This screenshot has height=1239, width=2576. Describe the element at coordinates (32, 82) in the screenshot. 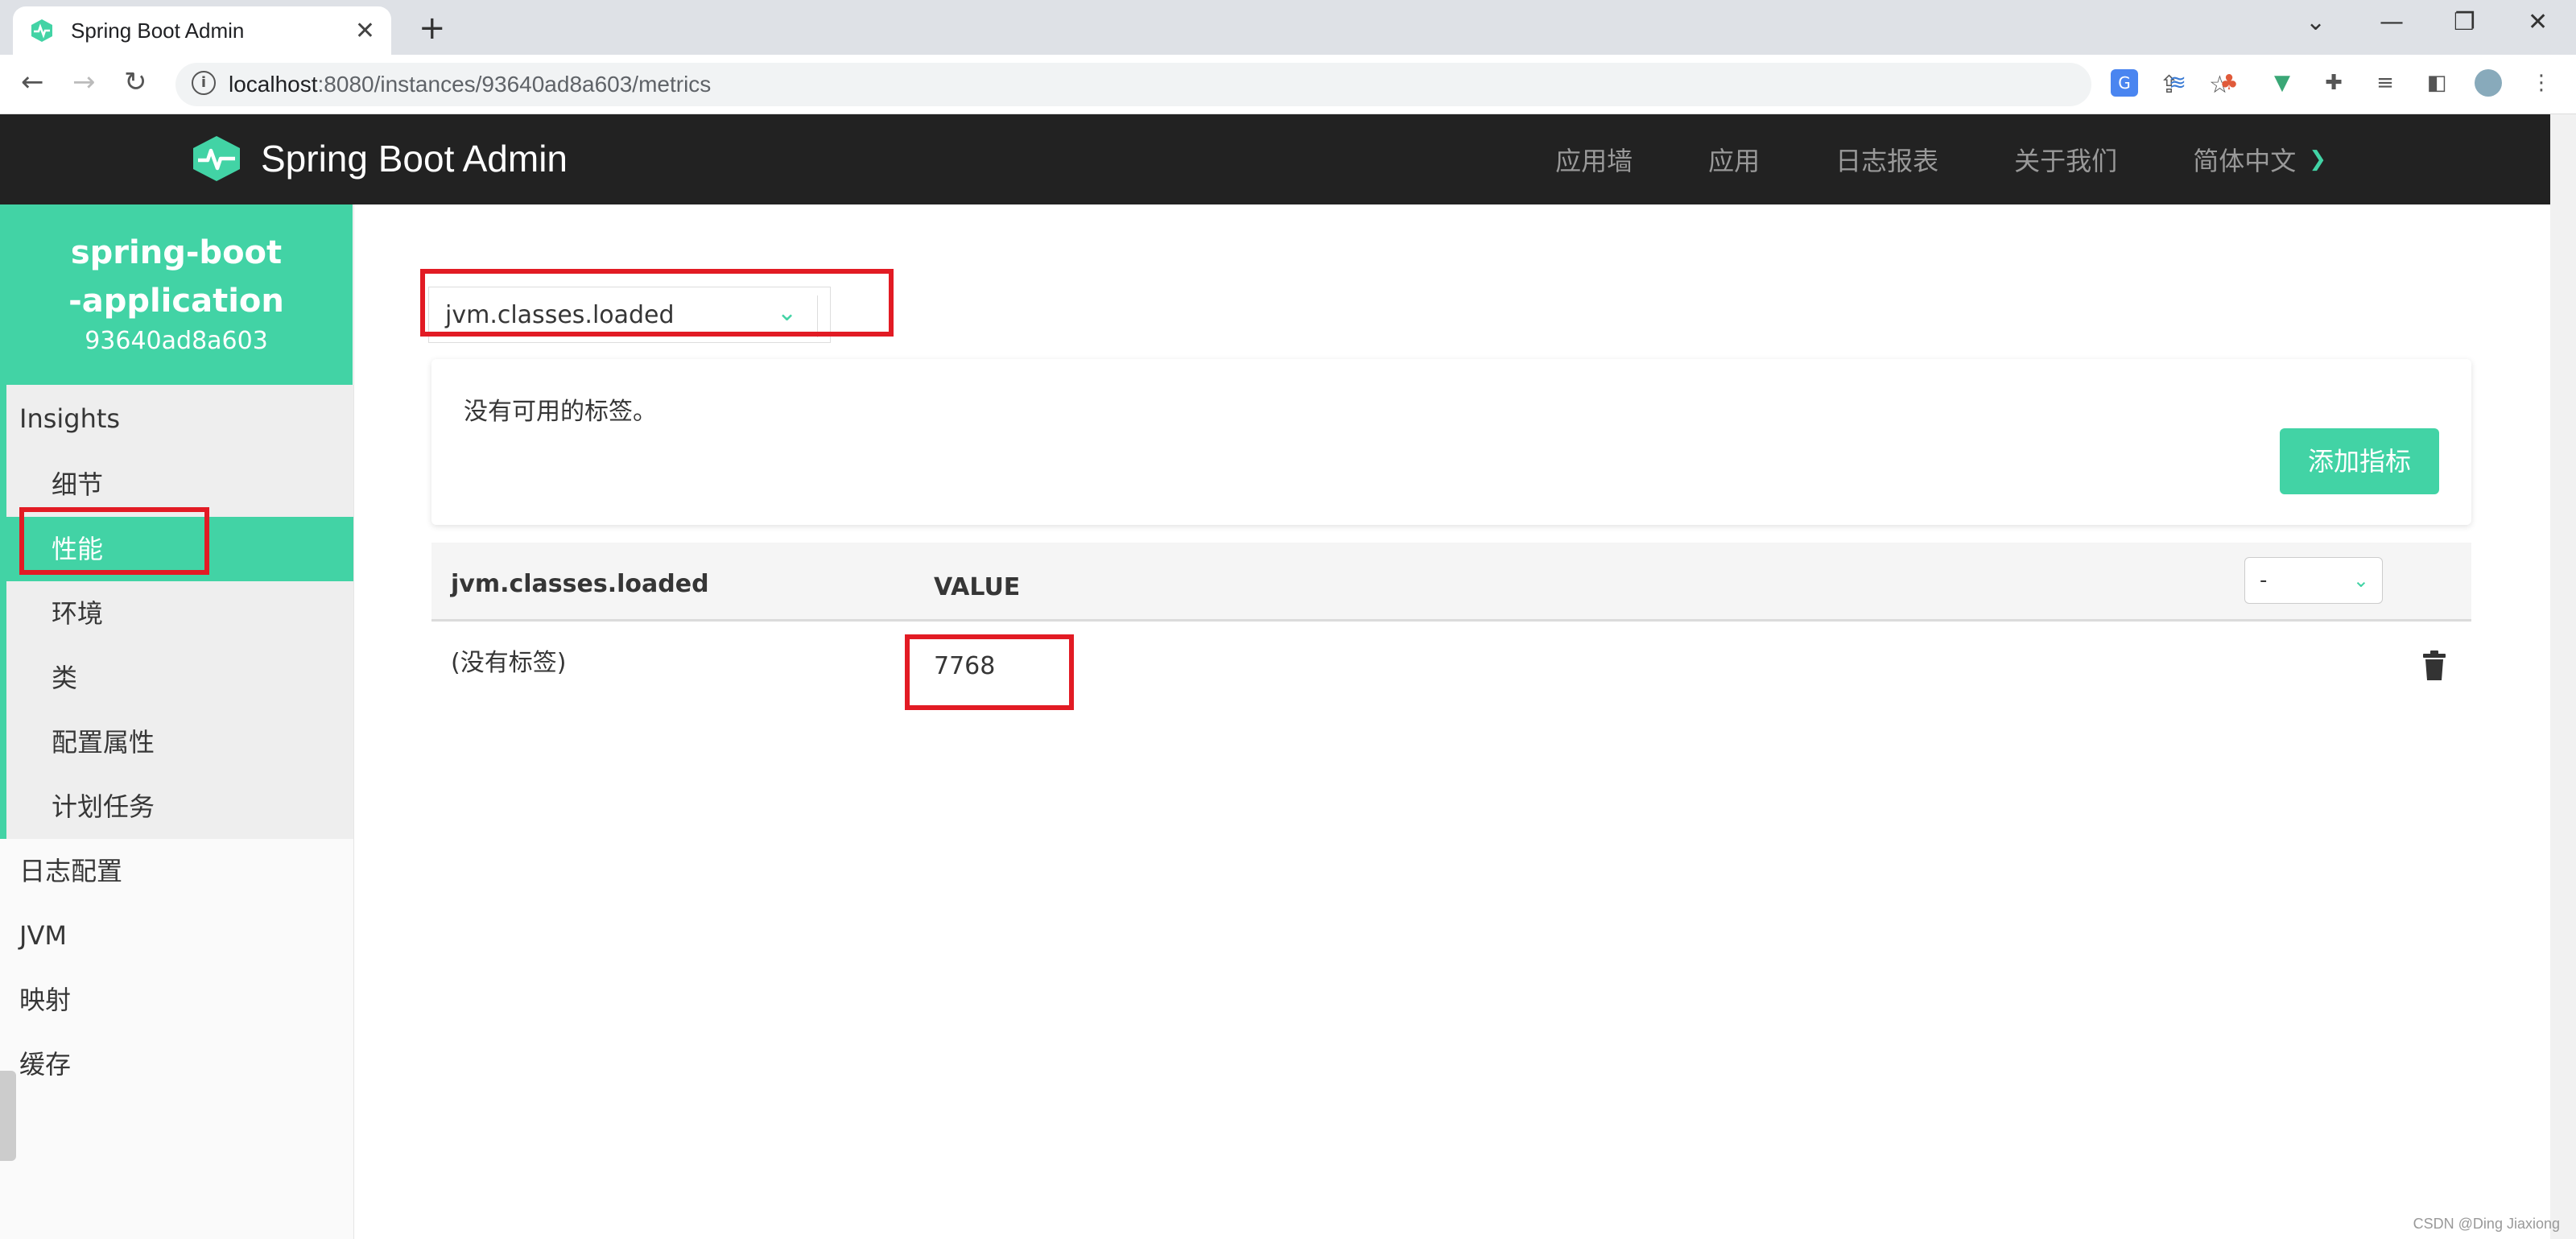

I see `back-icon: ←` at that location.